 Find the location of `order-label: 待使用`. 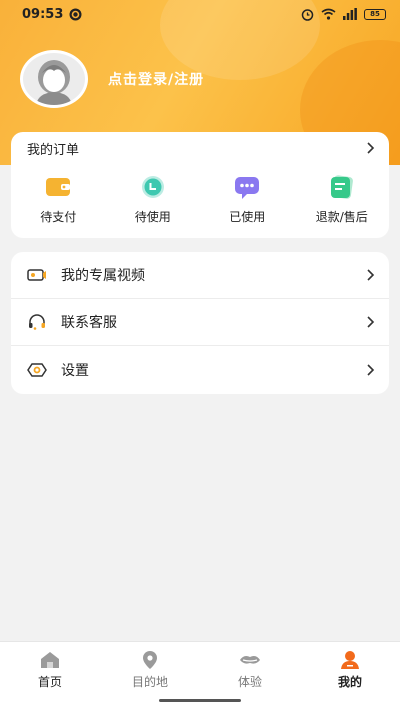

order-label: 待使用 is located at coordinates (152, 217).